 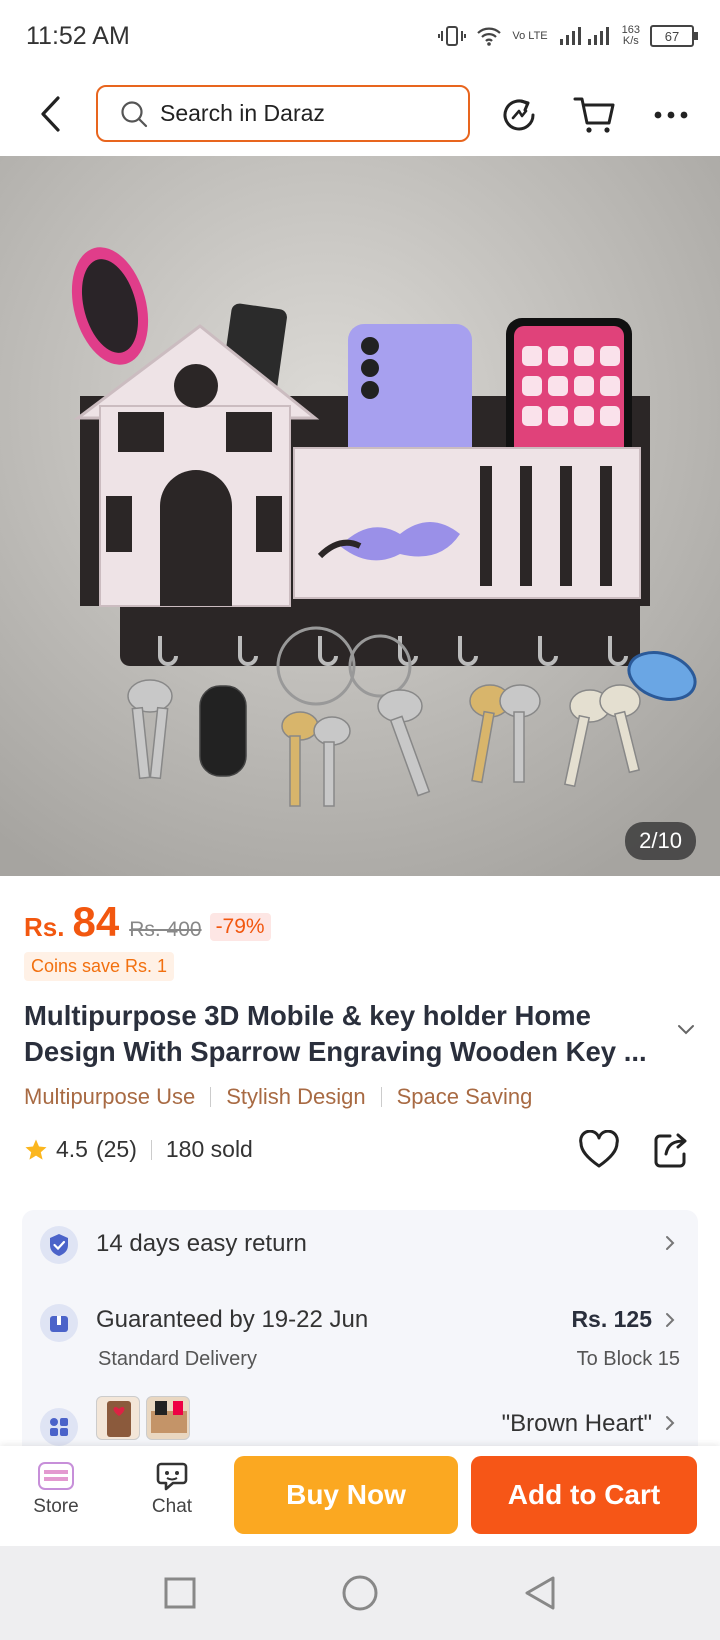 I want to click on chat-label: Chat, so click(x=172, y=1506).